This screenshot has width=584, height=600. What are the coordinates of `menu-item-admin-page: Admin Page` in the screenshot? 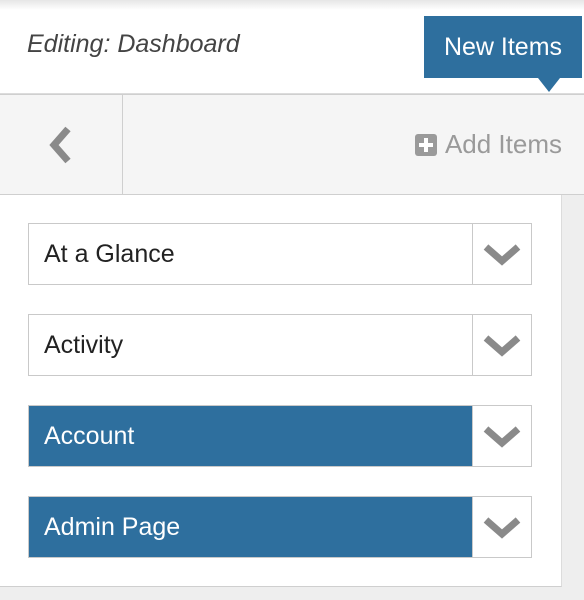 It's located at (280, 527).